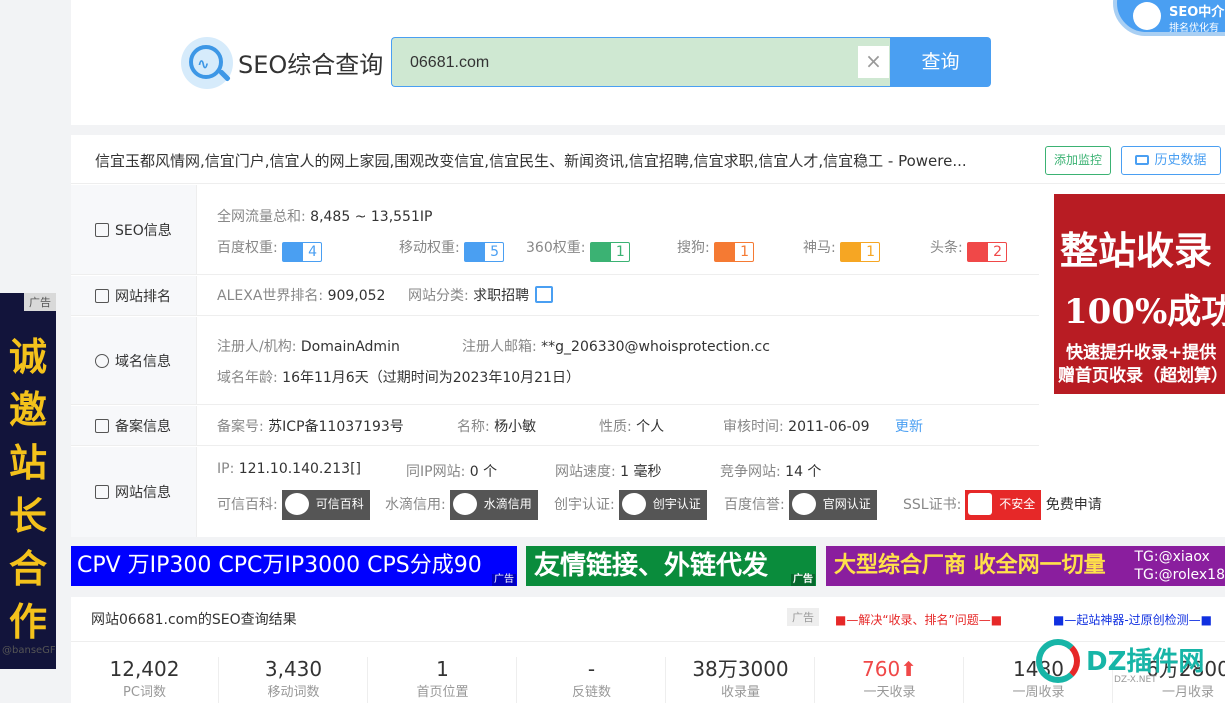  Describe the element at coordinates (650, 427) in the screenshot. I see `icp-nature-value: 个人` at that location.